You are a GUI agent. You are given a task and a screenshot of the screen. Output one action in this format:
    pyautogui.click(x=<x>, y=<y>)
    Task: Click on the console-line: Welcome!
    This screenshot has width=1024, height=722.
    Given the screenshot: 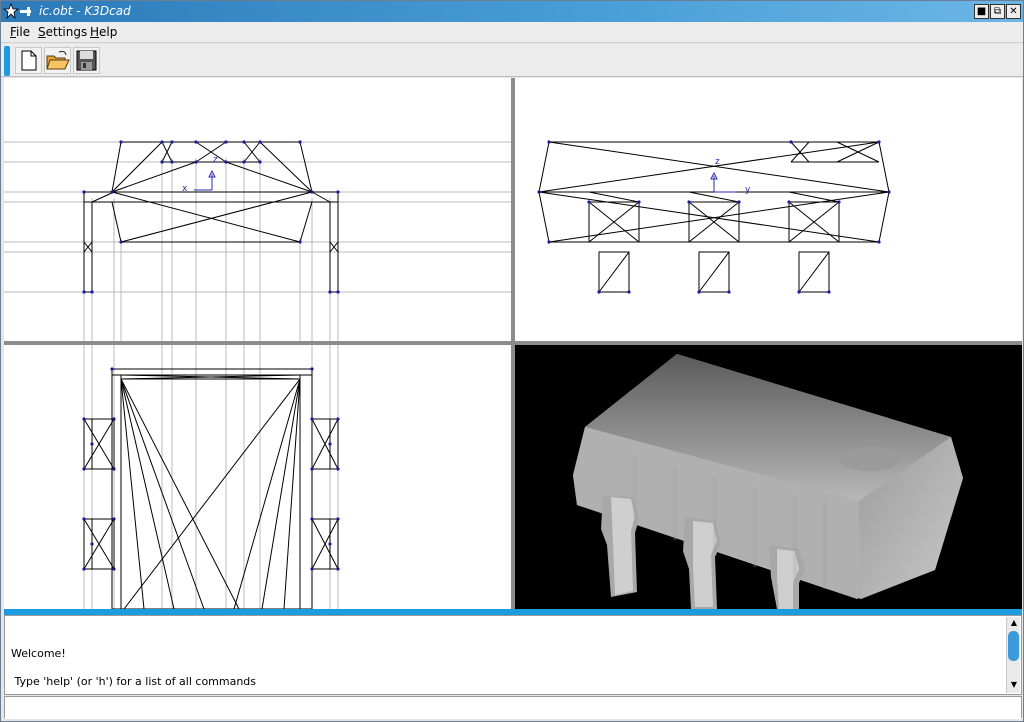 What is the action you would take?
    pyautogui.click(x=38, y=653)
    